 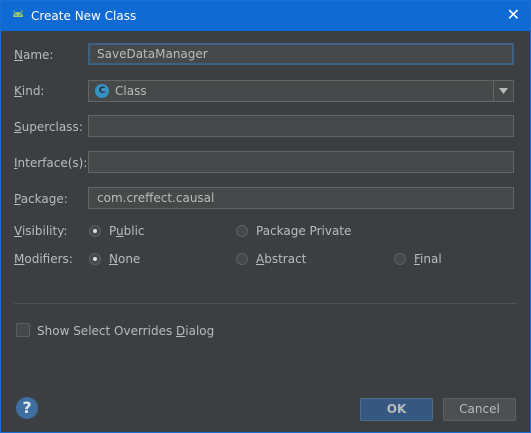 What do you see at coordinates (513, 15) in the screenshot?
I see `close-icon: ✕` at bounding box center [513, 15].